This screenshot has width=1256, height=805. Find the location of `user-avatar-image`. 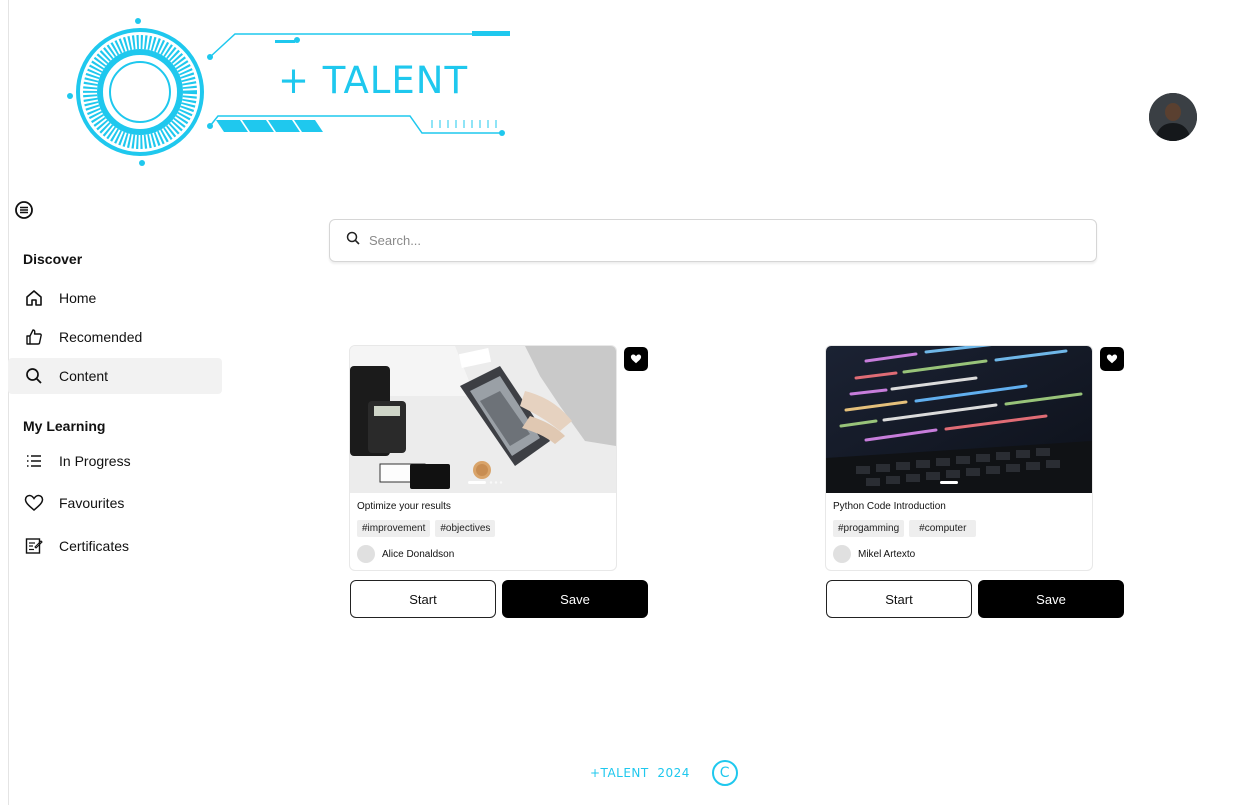

user-avatar-image is located at coordinates (1173, 117).